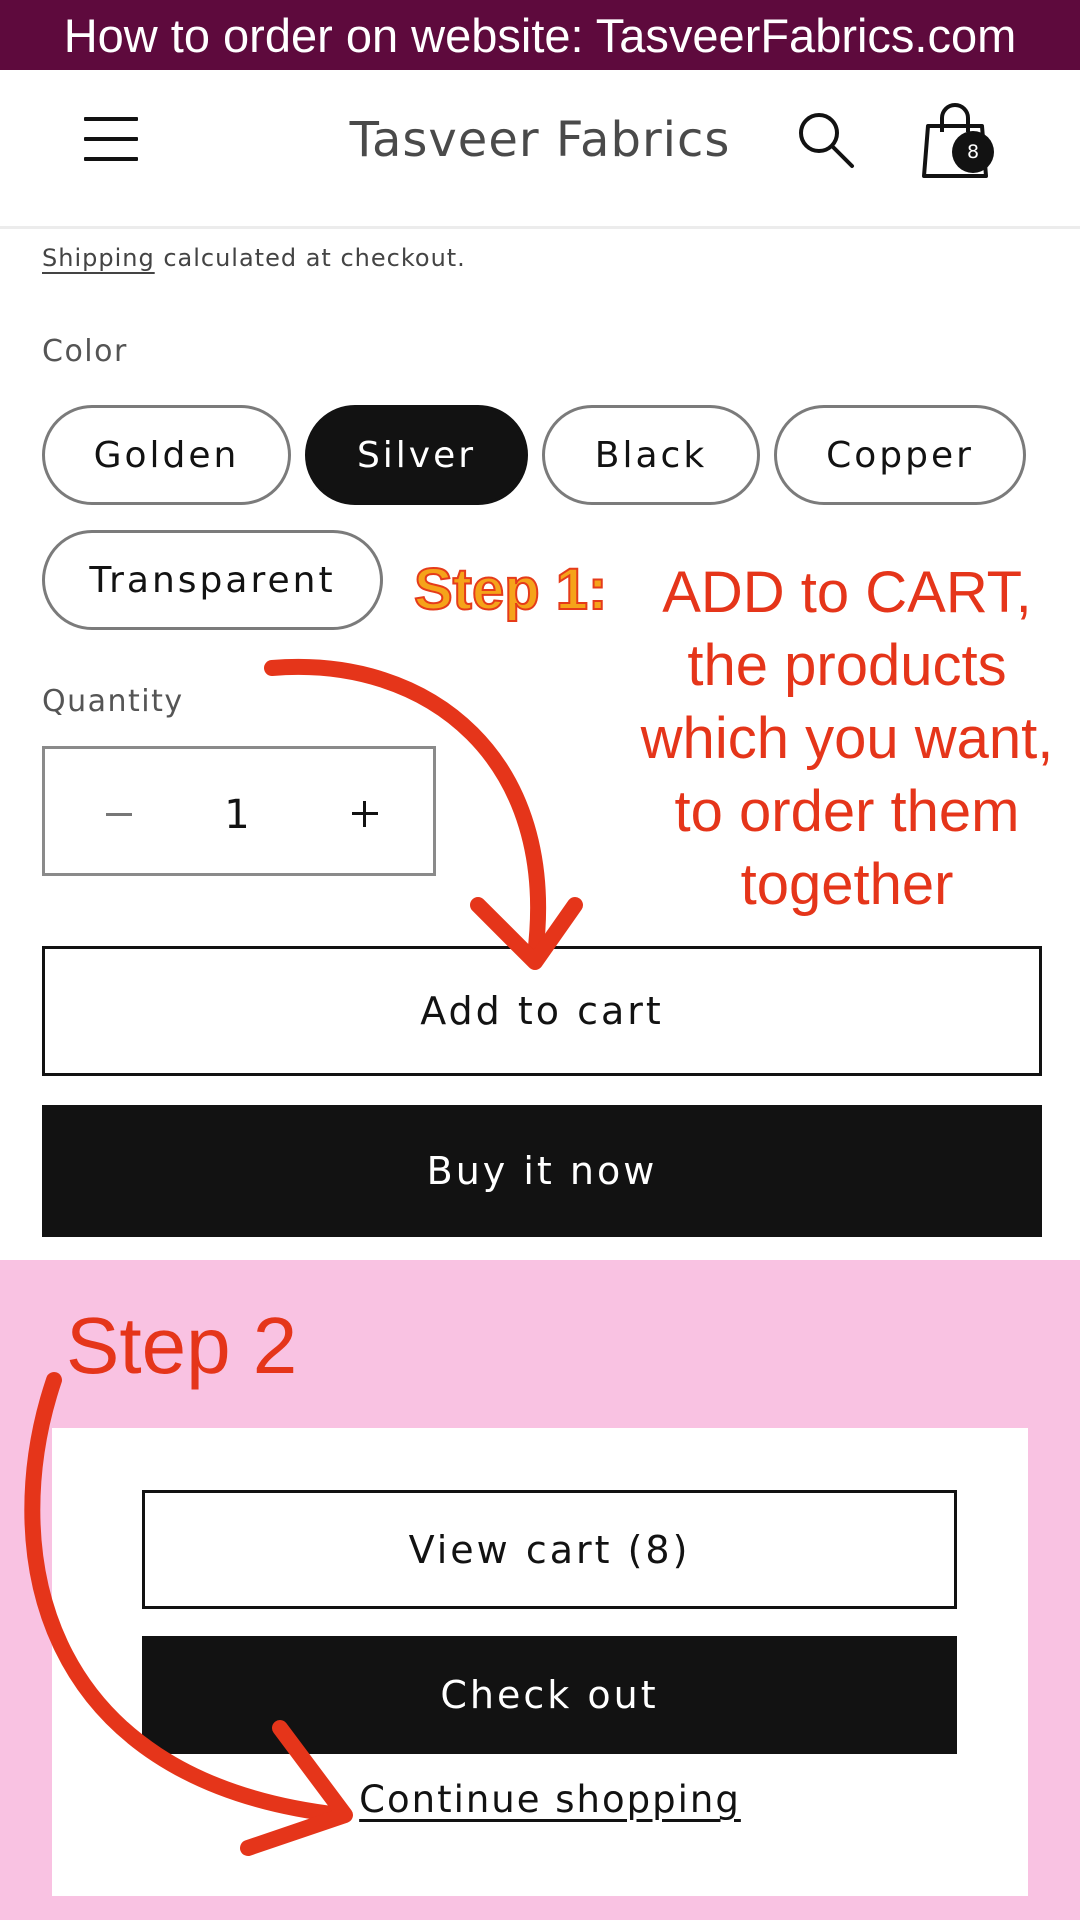 This screenshot has height=1920, width=1080. I want to click on quantity-decrease-button, so click(119, 814).